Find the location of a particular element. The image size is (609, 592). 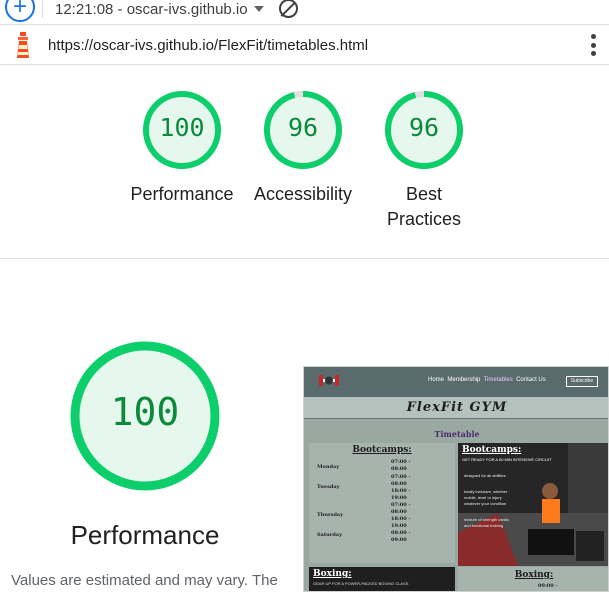

thumb-nav-links: Home Membership Timetables Contact Us is located at coordinates (487, 380).